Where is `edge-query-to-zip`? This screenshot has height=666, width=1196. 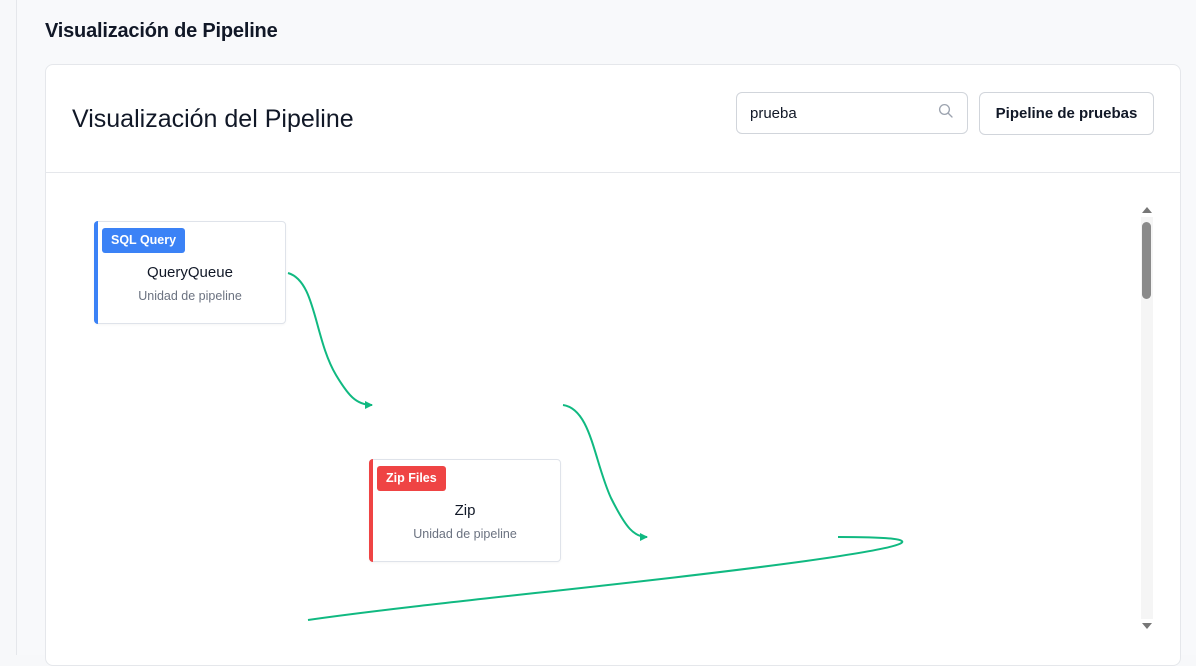 edge-query-to-zip is located at coordinates (330, 340).